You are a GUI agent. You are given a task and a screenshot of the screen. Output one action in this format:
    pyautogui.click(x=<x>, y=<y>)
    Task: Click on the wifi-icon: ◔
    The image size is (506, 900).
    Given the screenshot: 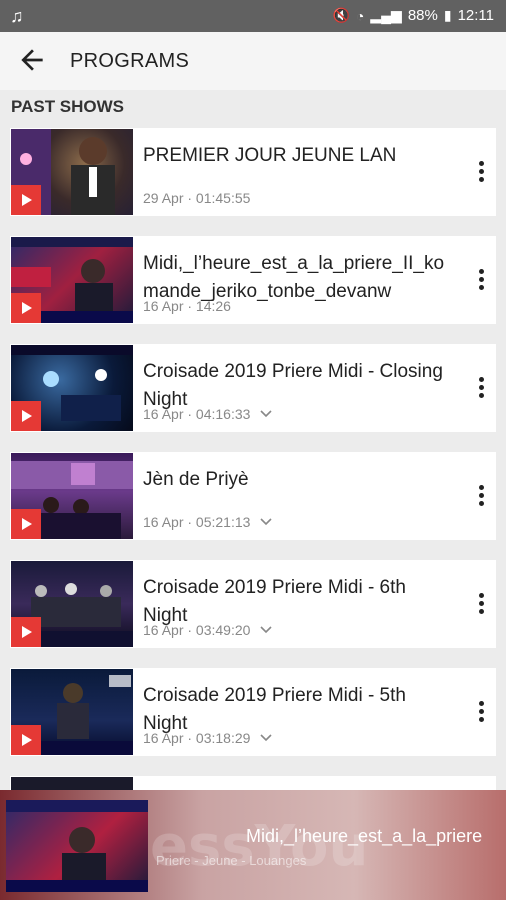 What is the action you would take?
    pyautogui.click(x=360, y=15)
    